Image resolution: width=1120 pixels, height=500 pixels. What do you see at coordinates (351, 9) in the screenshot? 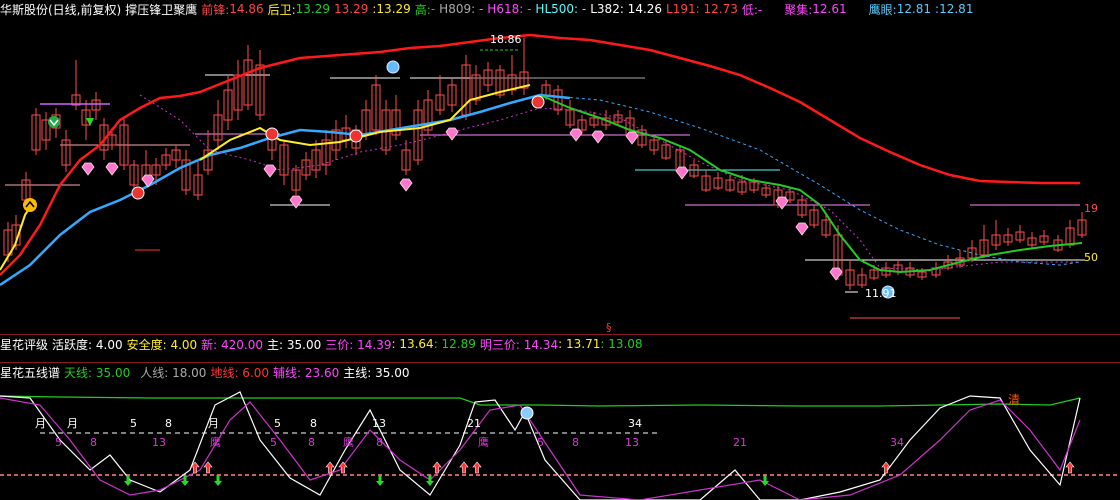
I see `hou-wei-value-2: 13.29` at bounding box center [351, 9].